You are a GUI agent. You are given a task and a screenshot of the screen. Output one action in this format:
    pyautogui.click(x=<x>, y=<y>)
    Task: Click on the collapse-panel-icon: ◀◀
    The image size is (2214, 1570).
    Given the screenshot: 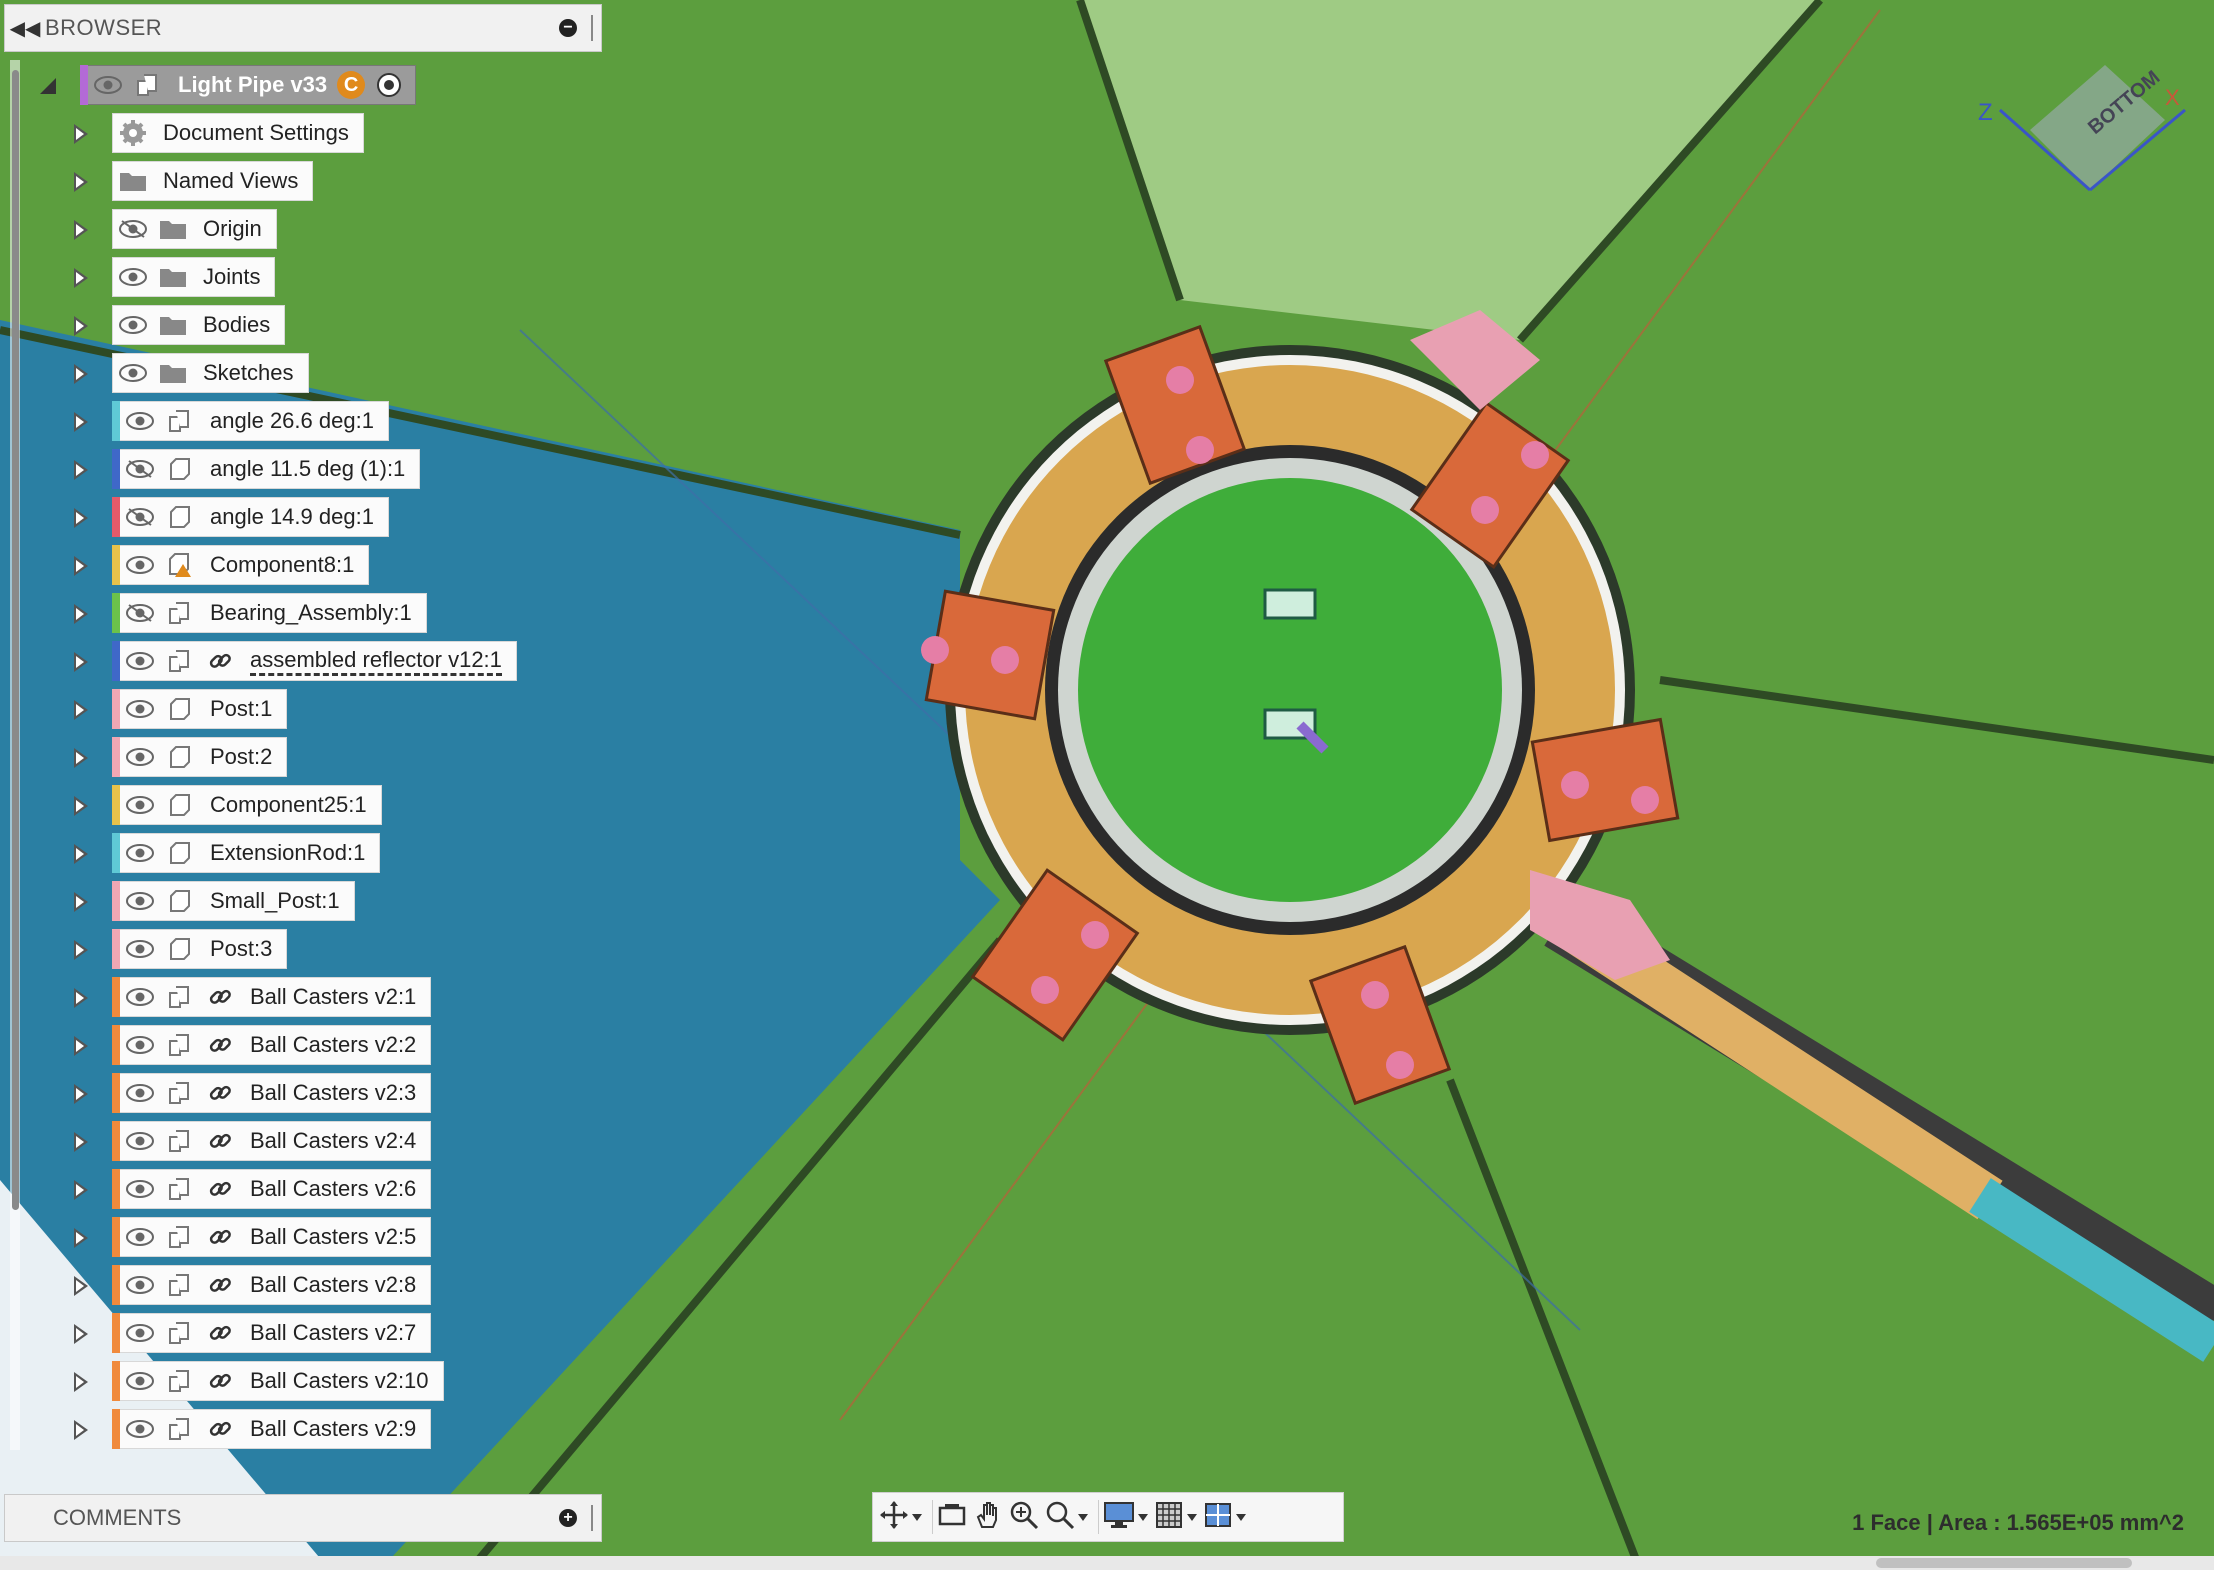 What is the action you would take?
    pyautogui.click(x=25, y=28)
    